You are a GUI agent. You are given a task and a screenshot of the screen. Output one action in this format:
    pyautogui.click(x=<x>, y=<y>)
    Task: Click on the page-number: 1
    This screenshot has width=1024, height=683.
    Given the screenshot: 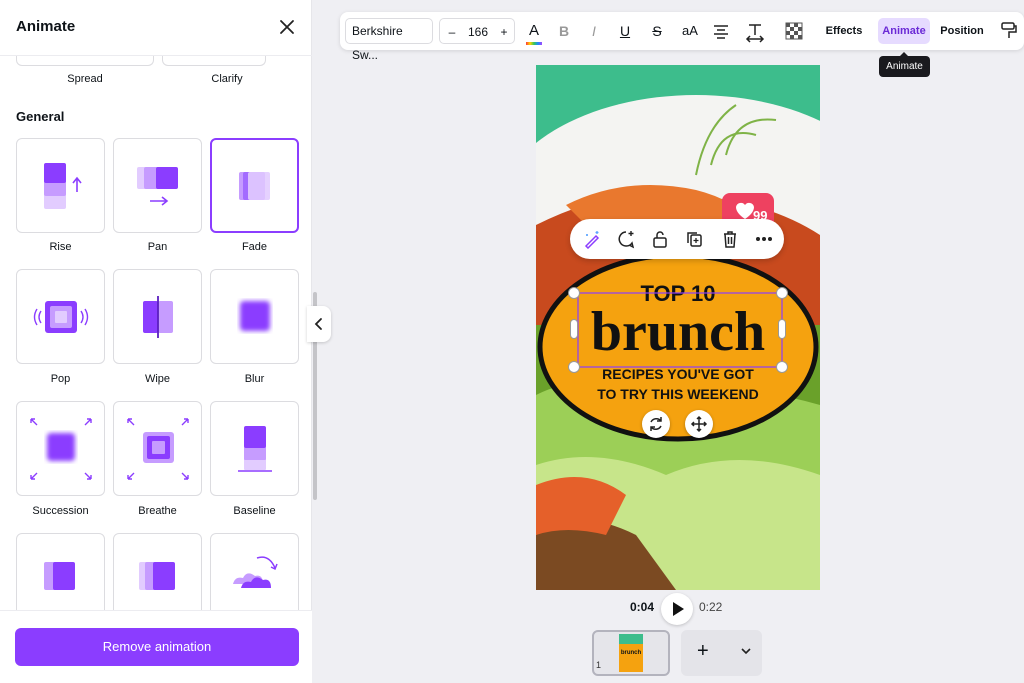 What is the action you would take?
    pyautogui.click(x=599, y=665)
    